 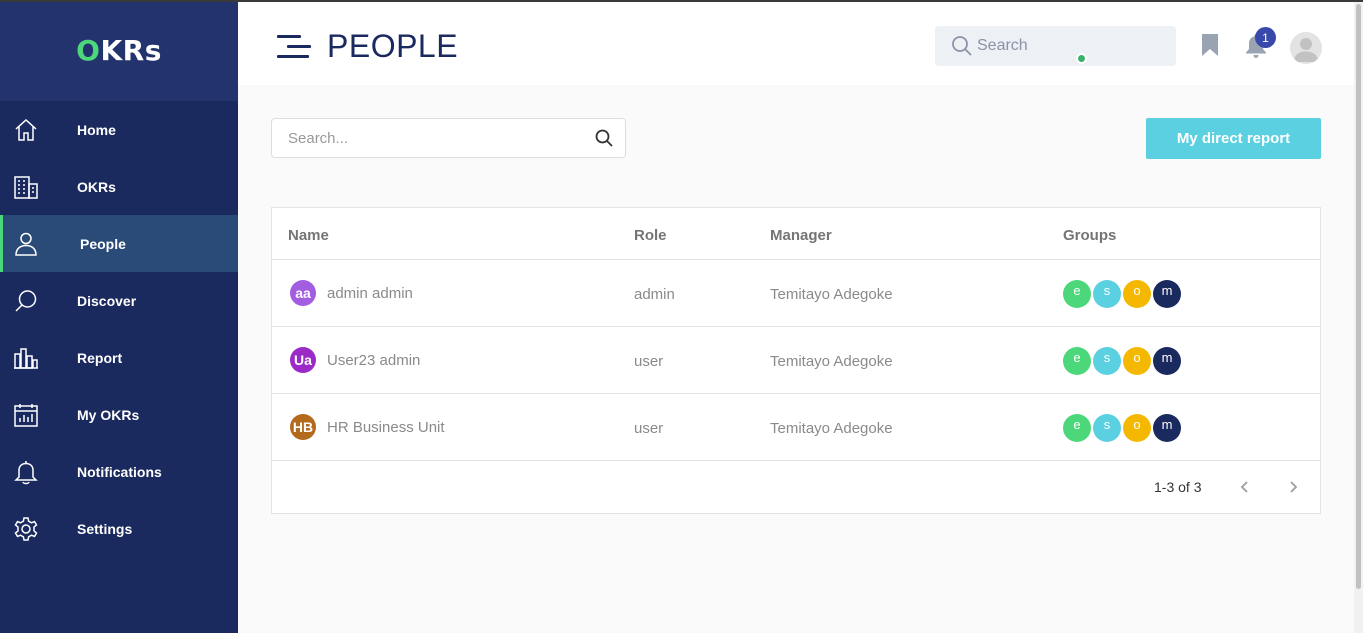 I want to click on app-logo: OKRs, so click(x=119, y=50).